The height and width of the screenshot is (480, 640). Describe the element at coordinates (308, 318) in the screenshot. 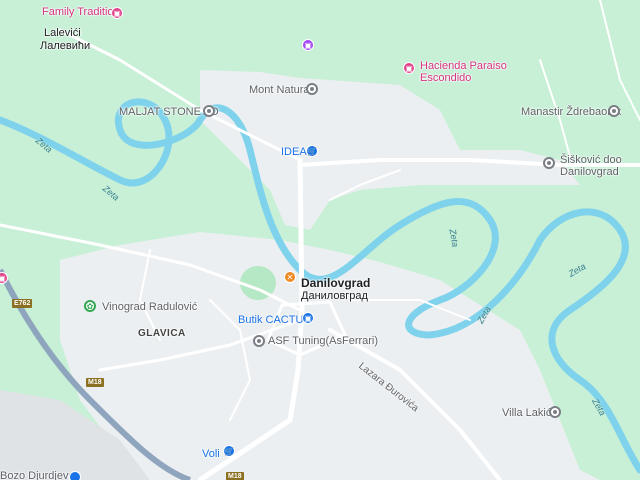

I see `shopping-bag-icon: ▣` at that location.